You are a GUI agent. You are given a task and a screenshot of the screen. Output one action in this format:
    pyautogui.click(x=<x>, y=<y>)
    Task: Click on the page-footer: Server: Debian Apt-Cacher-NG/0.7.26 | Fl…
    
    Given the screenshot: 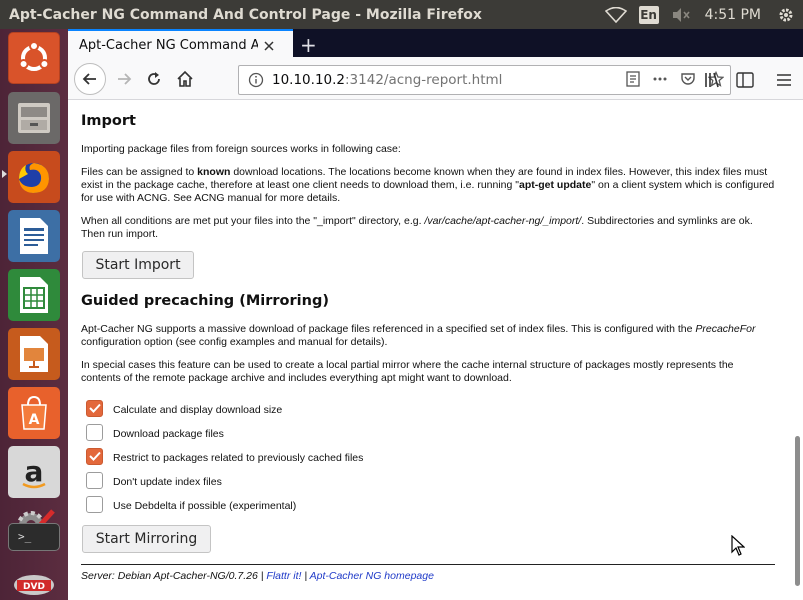 What is the action you would take?
    pyautogui.click(x=428, y=573)
    